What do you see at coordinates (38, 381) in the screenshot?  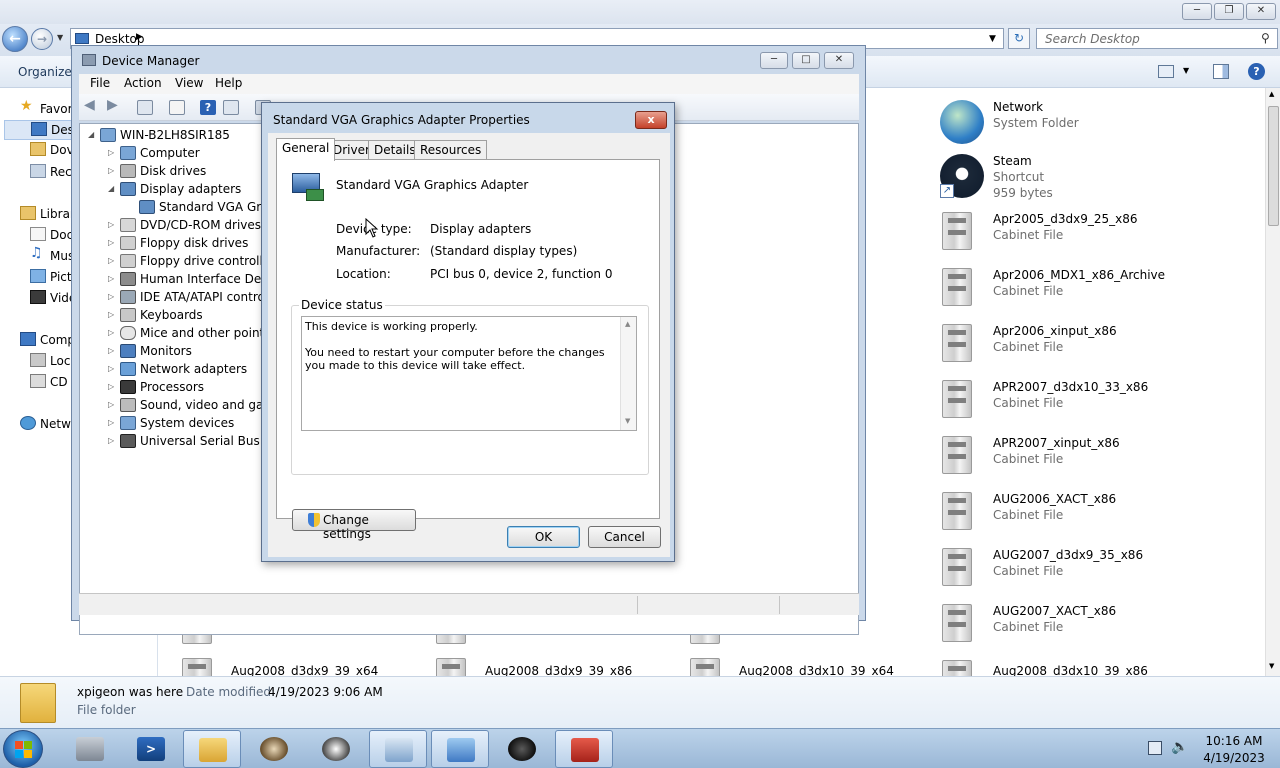 I see `cd-drive-icon` at bounding box center [38, 381].